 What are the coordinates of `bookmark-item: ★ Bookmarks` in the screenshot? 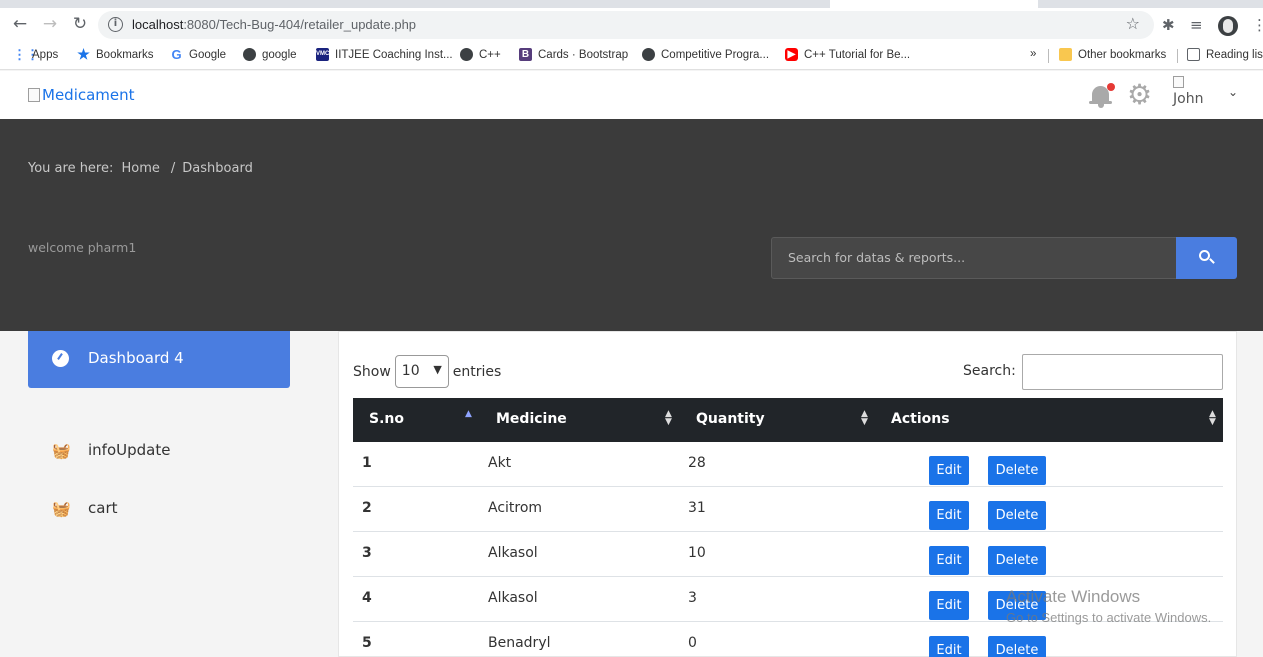 It's located at (115, 54).